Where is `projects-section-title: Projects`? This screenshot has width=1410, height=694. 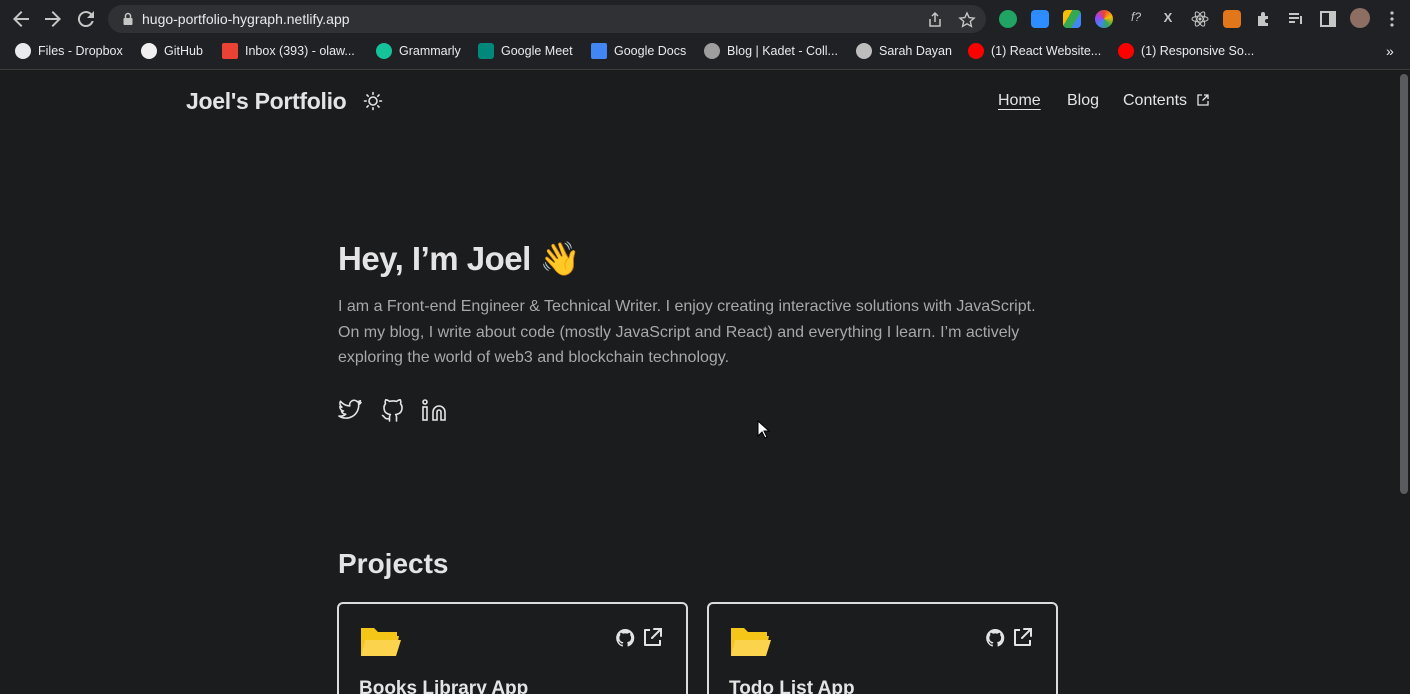
projects-section-title: Projects is located at coordinates (393, 563).